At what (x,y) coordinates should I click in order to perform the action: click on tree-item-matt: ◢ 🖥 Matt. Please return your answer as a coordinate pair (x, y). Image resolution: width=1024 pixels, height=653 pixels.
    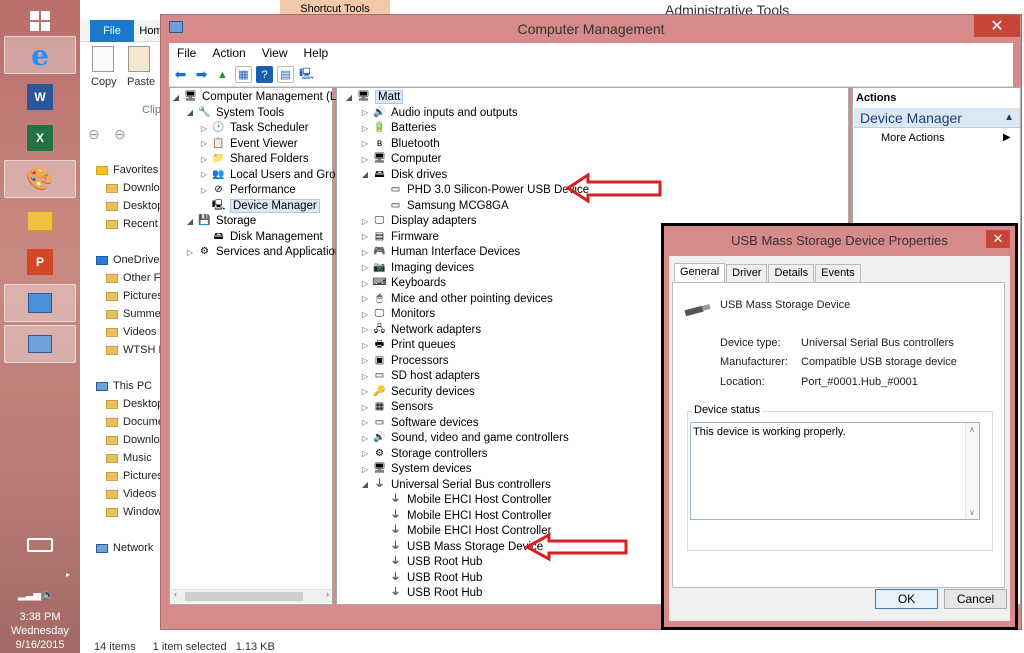
    Looking at the image, I should click on (374, 97).